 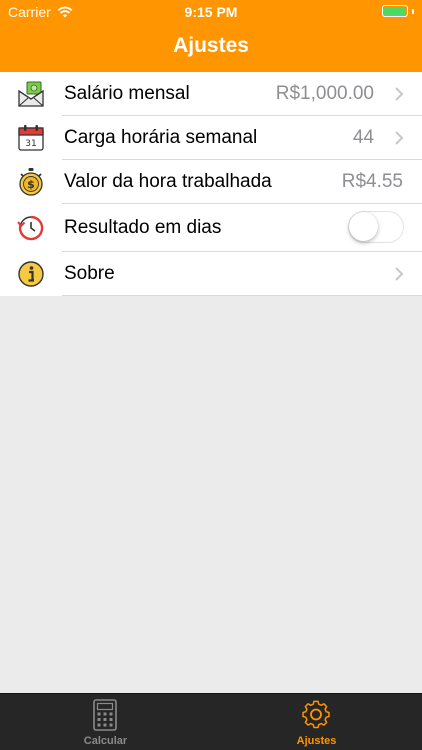 I want to click on tab-label: Calcular, so click(x=105, y=741).